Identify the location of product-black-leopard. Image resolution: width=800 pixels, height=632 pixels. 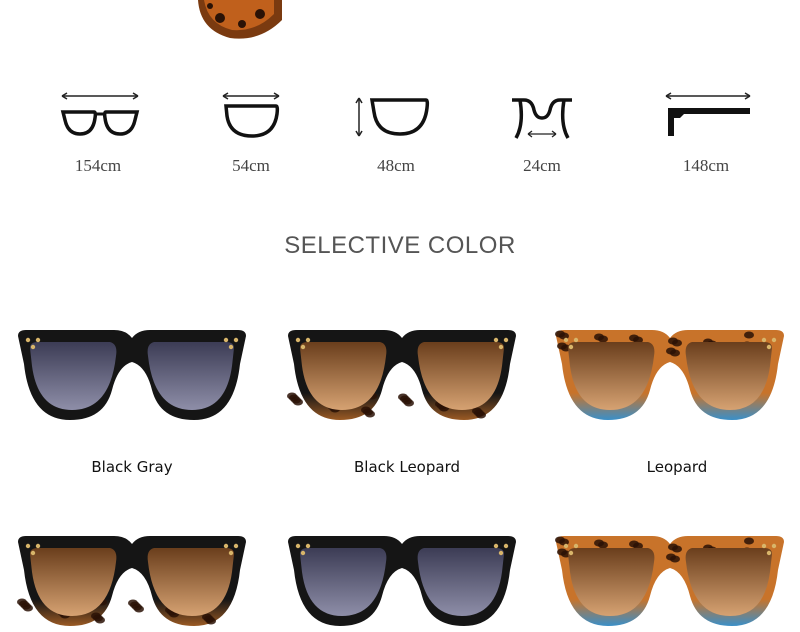
(402, 376).